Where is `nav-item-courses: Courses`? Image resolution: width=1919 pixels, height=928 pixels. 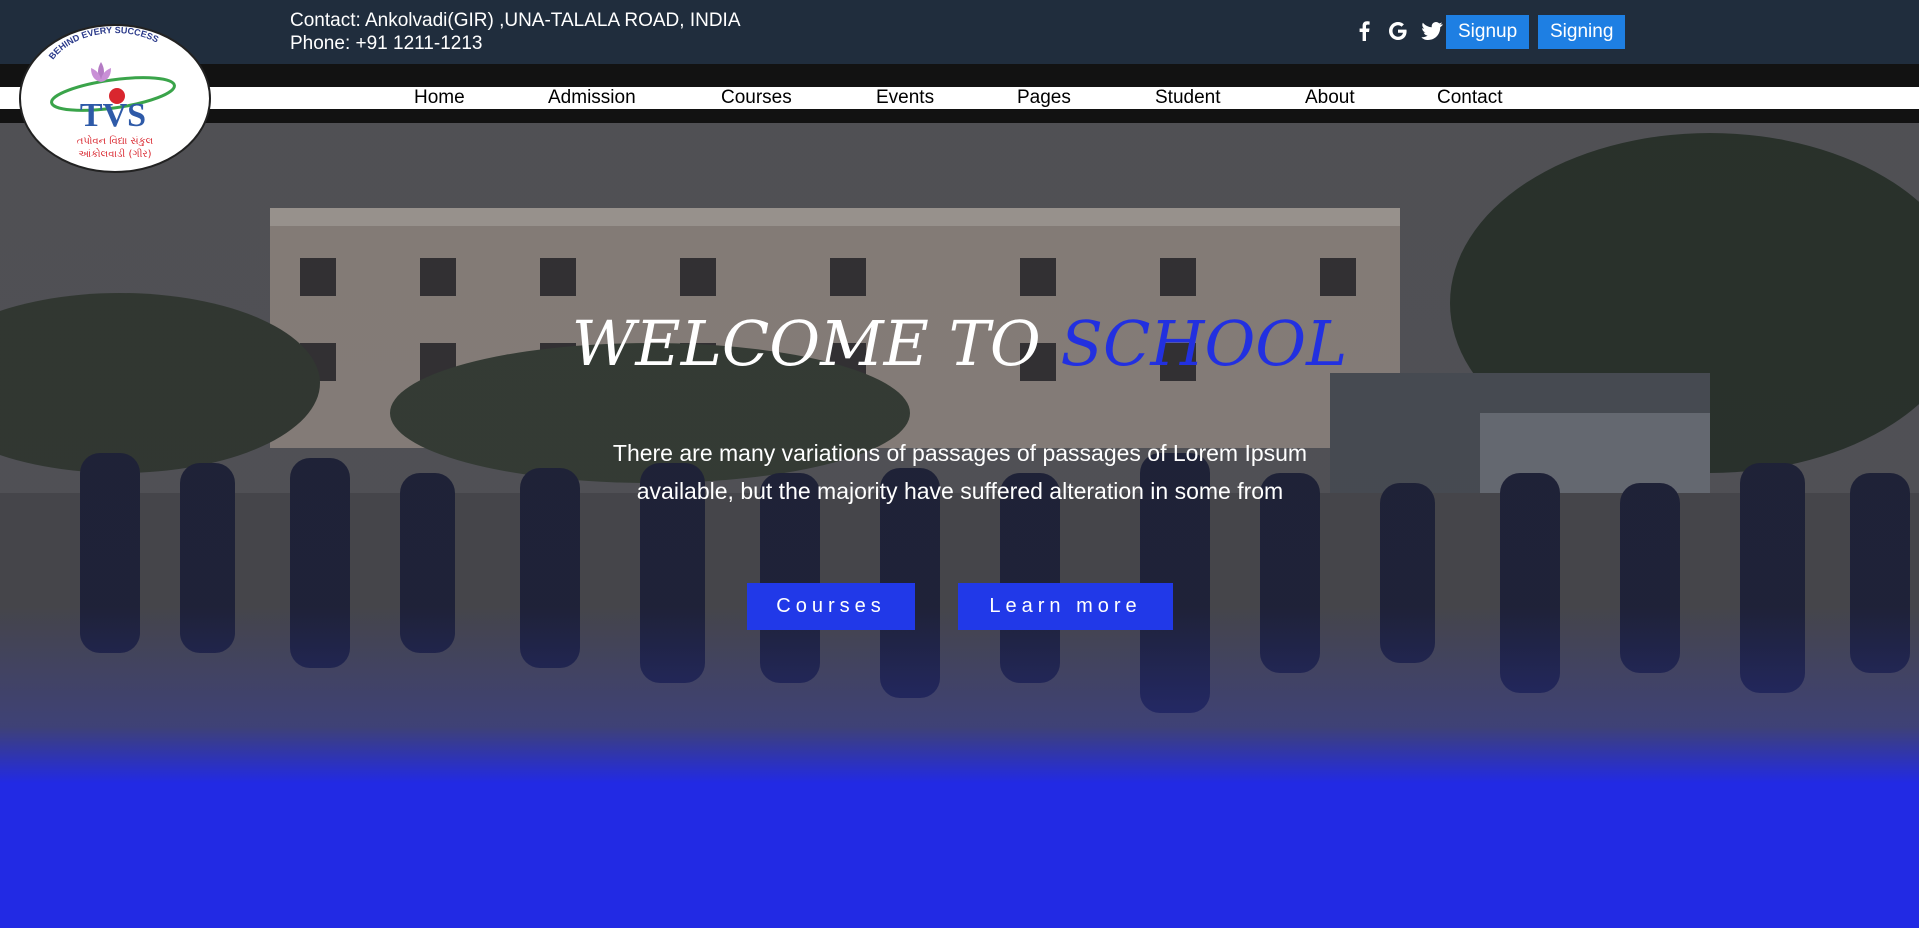 nav-item-courses: Courses is located at coordinates (756, 98).